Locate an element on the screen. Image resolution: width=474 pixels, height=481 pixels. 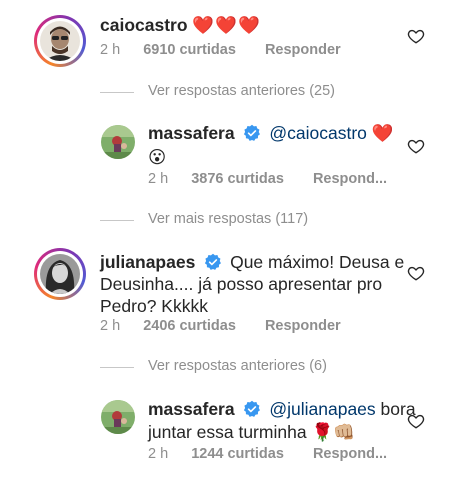
comment-text: caiocastro ❤️❤️❤️ is located at coordinates (180, 25).